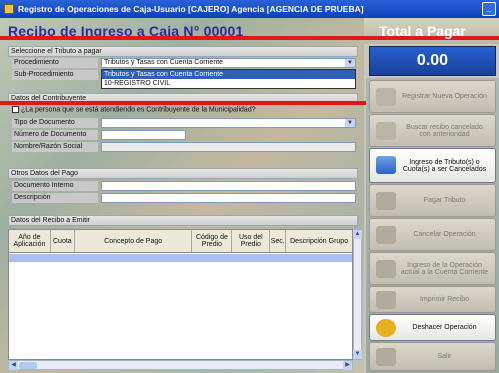 This screenshot has width=499, height=373. I want to click on dropdown-option: Tributos y Tasas con Cuenta Corriente, so click(228, 74).